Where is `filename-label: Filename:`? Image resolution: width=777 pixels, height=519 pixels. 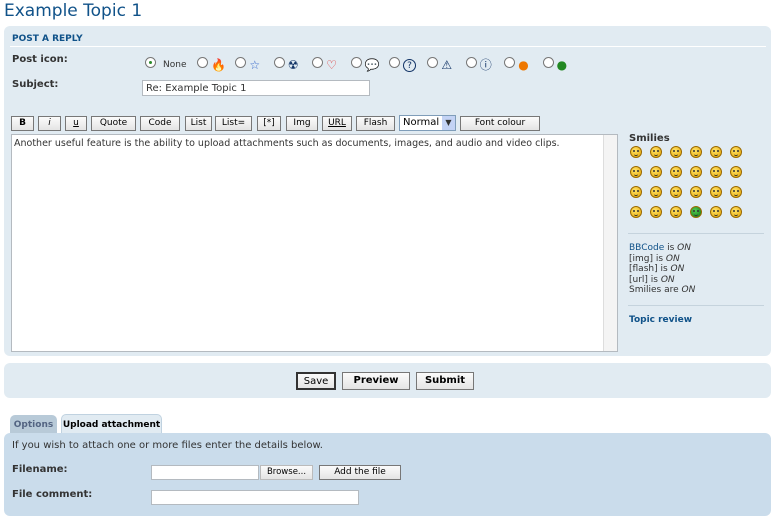 filename-label: Filename: is located at coordinates (40, 469).